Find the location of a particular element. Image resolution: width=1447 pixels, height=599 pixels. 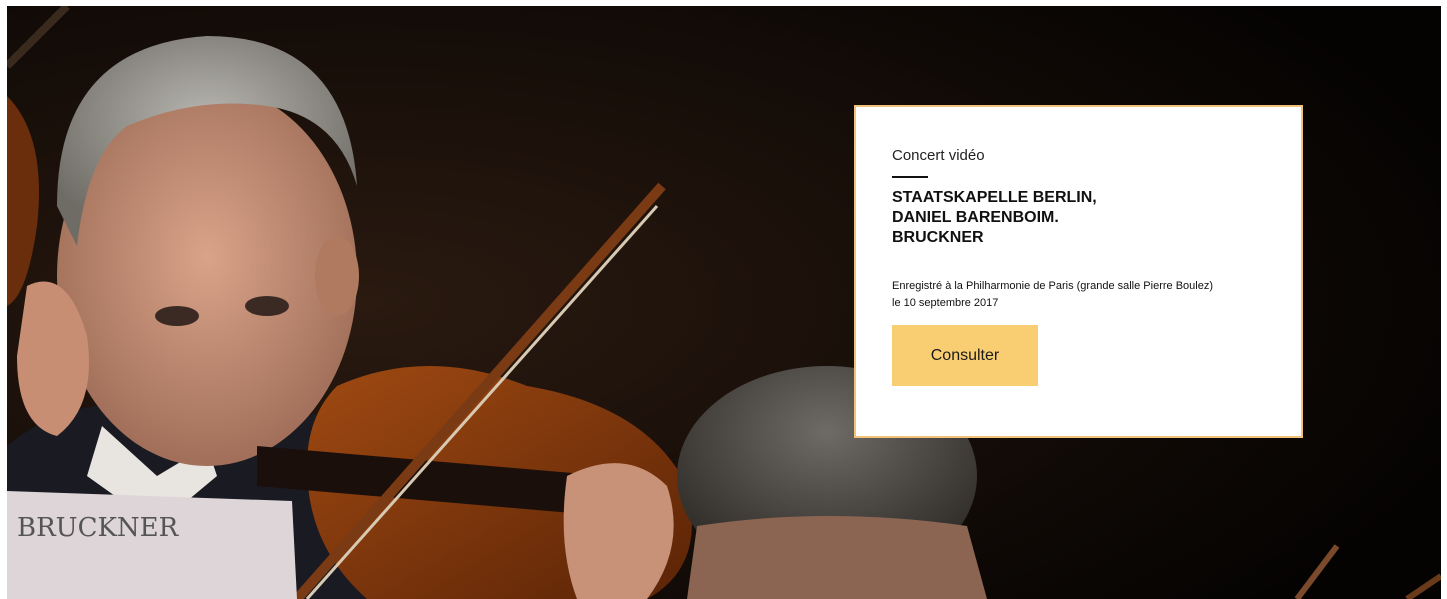

meta-line: le 10 septembre 2017 is located at coordinates (945, 303).